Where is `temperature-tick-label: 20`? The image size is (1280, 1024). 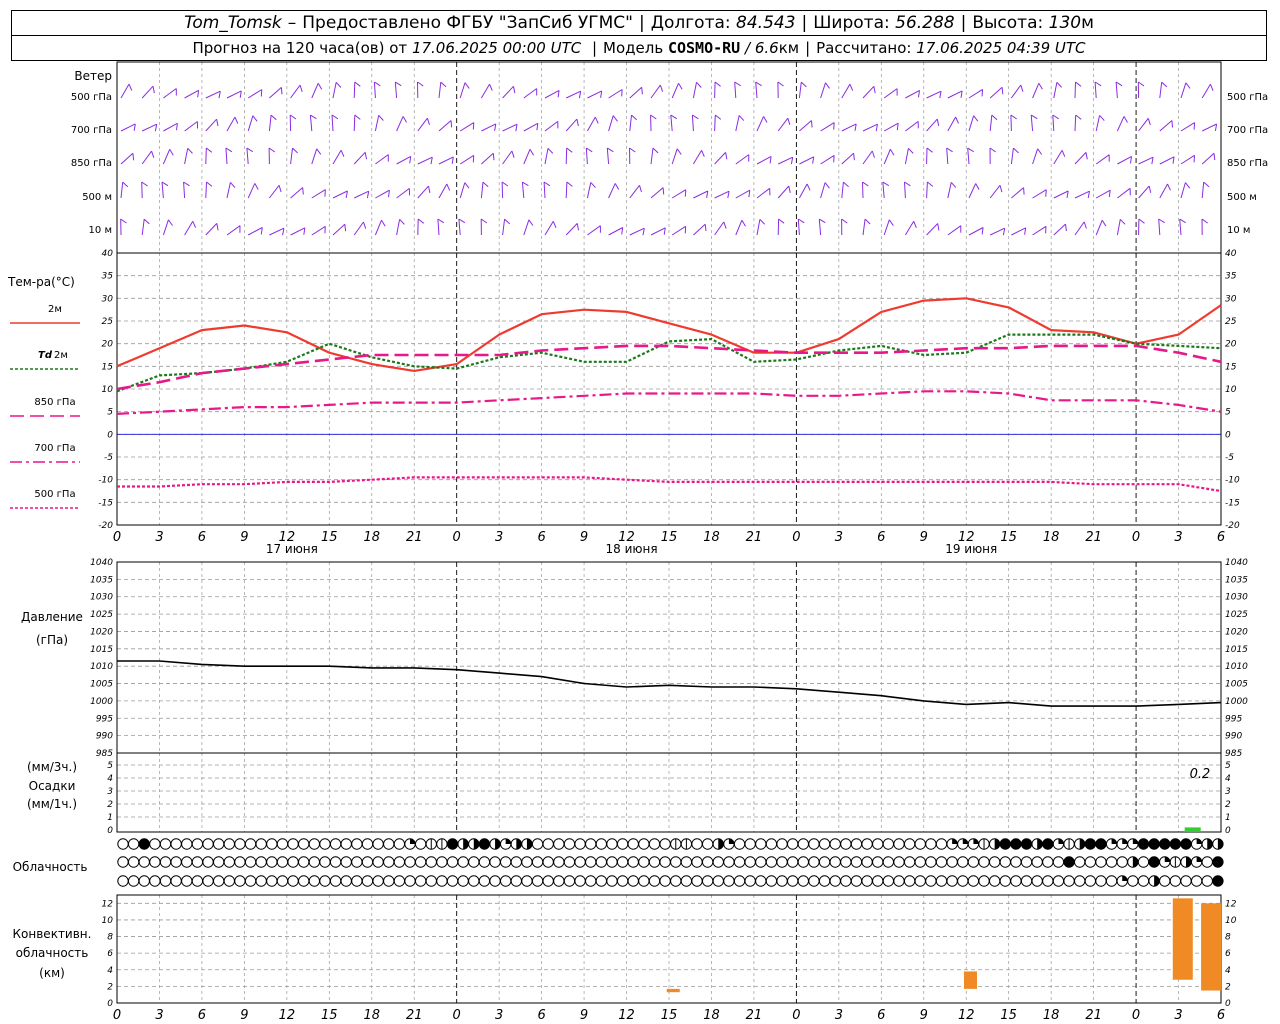 temperature-tick-label: 20 is located at coordinates (108, 345).